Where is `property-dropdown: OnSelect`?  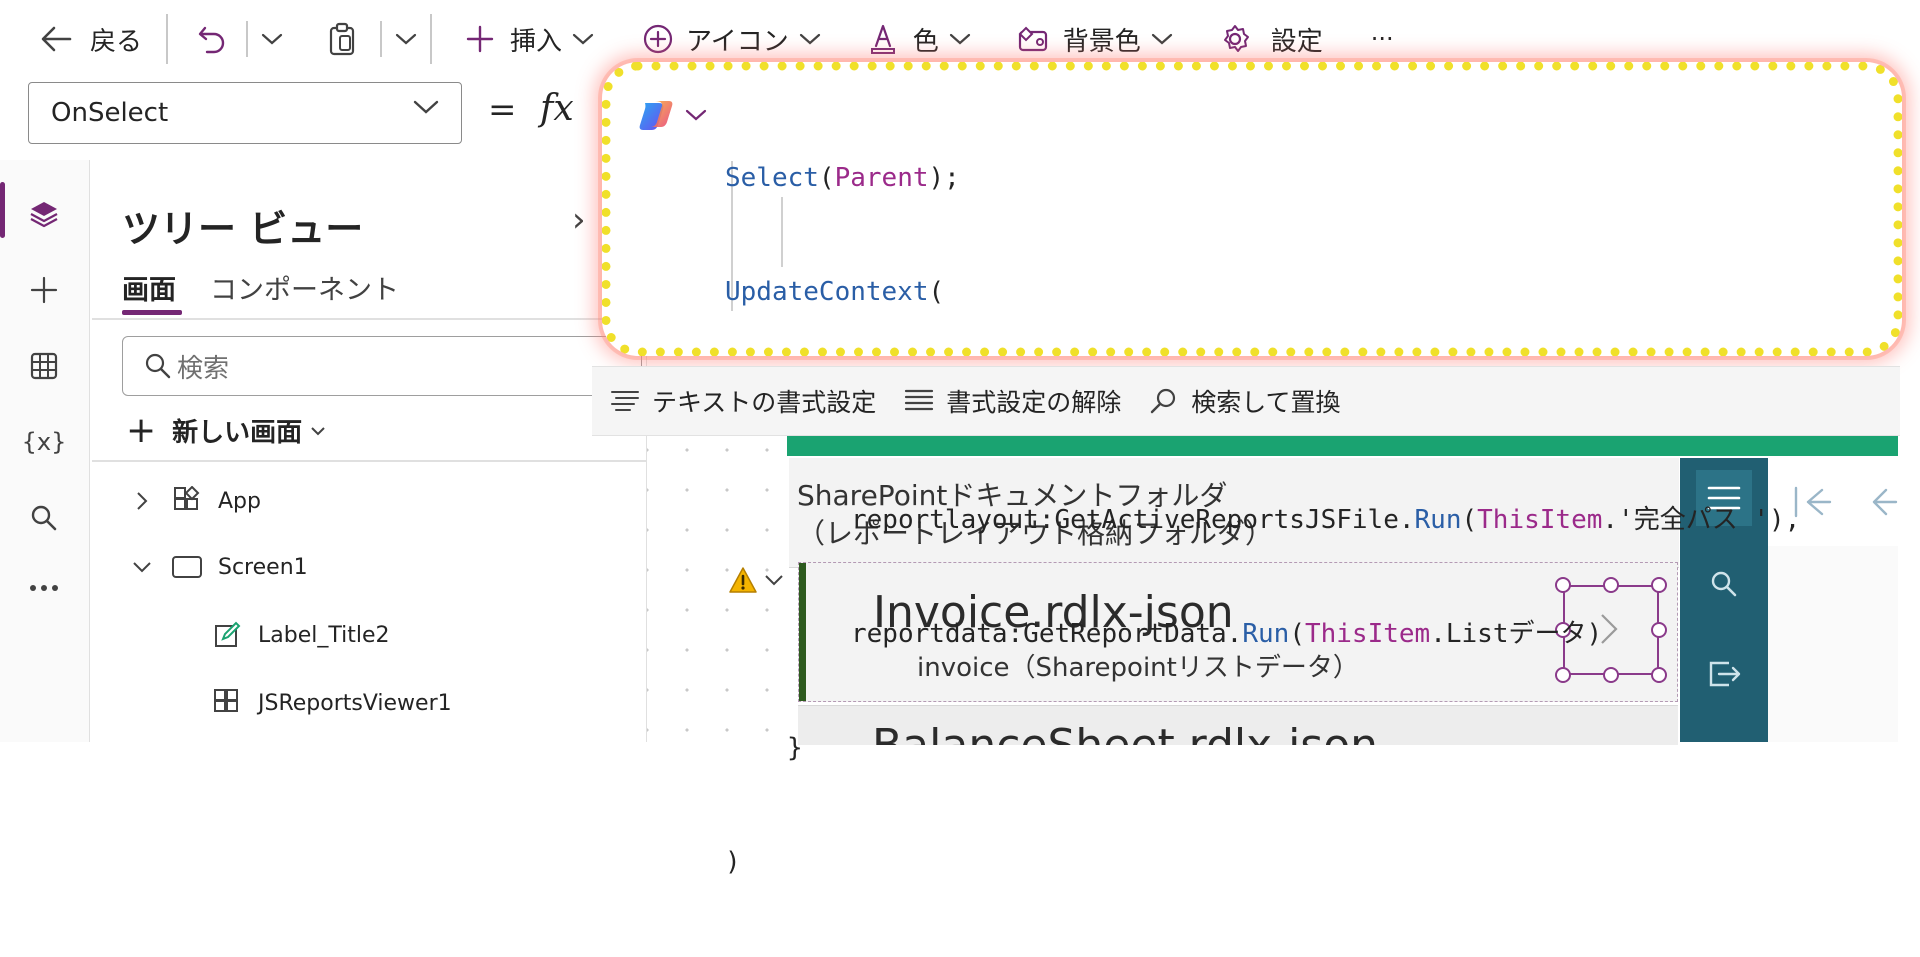
property-dropdown: OnSelect is located at coordinates (245, 113).